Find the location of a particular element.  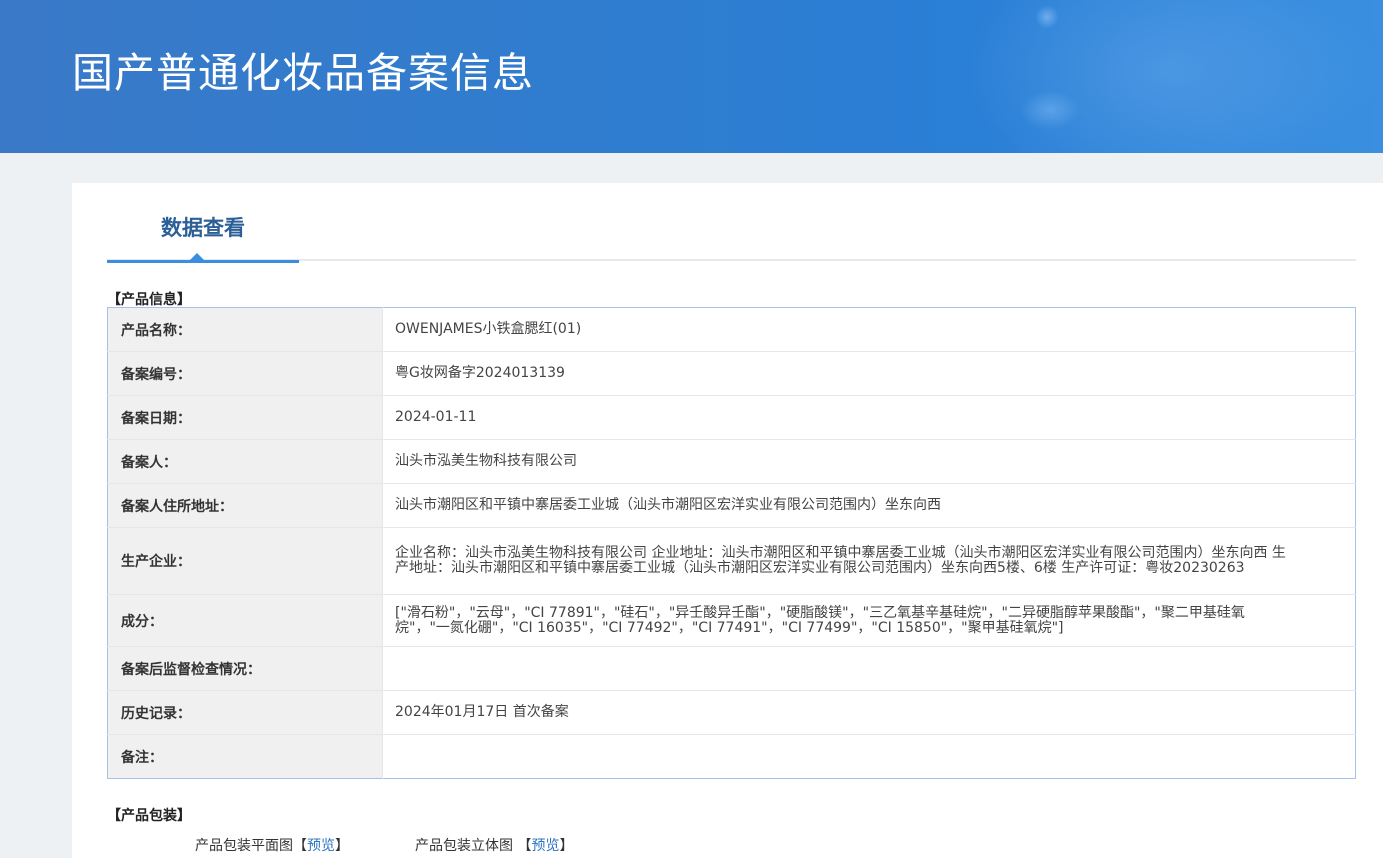

tab-bar: 数据查看 is located at coordinates (731, 223).